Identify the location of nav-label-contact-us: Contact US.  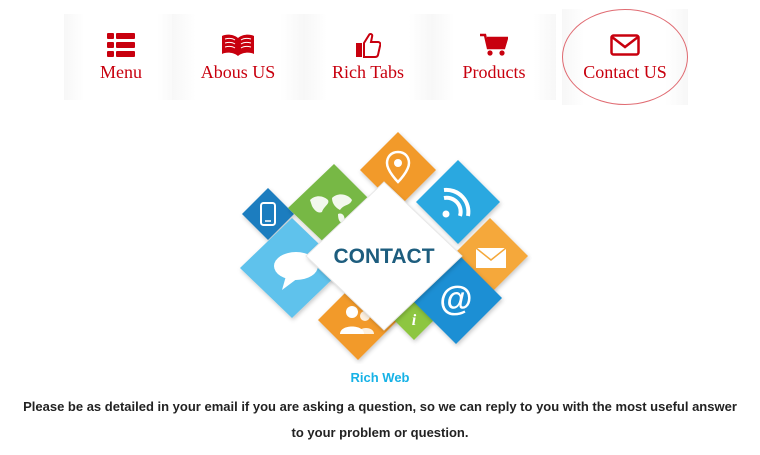
(625, 71).